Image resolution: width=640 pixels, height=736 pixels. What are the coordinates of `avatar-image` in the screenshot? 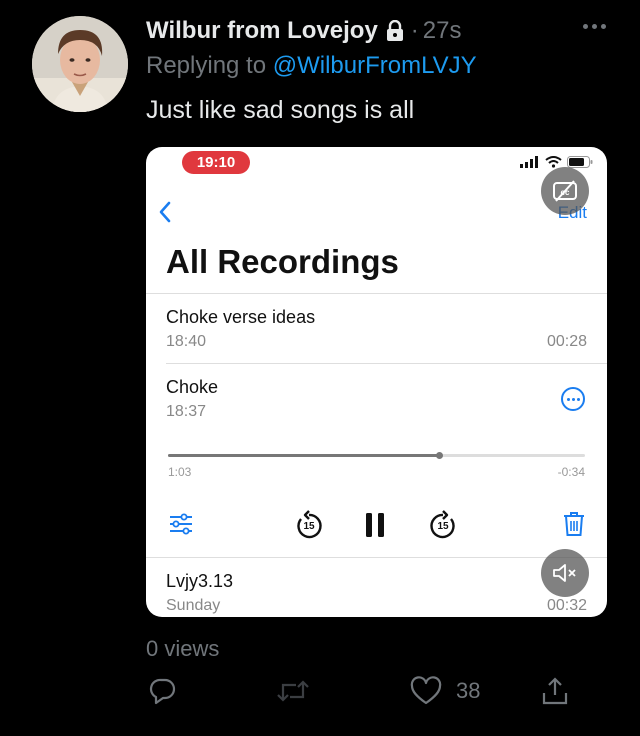 It's located at (80, 64).